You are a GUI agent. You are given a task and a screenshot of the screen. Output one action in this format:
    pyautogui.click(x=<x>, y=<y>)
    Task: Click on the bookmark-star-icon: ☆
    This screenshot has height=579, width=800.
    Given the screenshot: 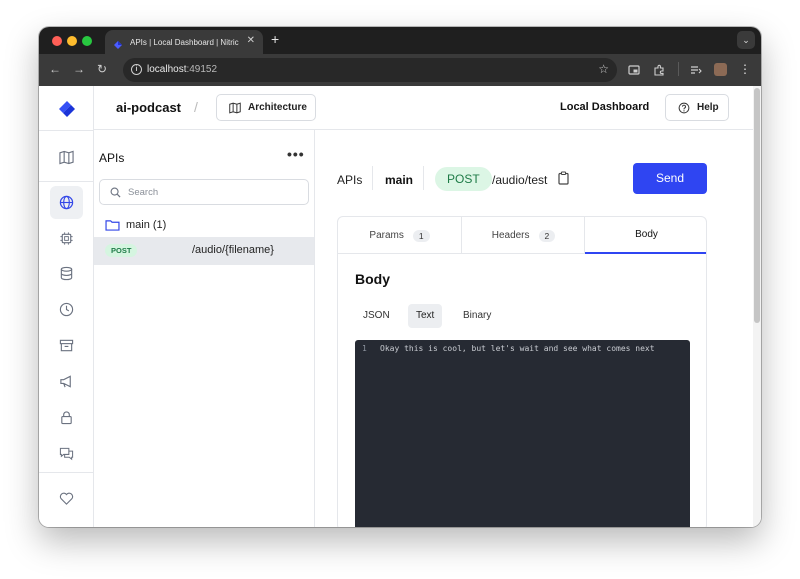 What is the action you would take?
    pyautogui.click(x=603, y=69)
    